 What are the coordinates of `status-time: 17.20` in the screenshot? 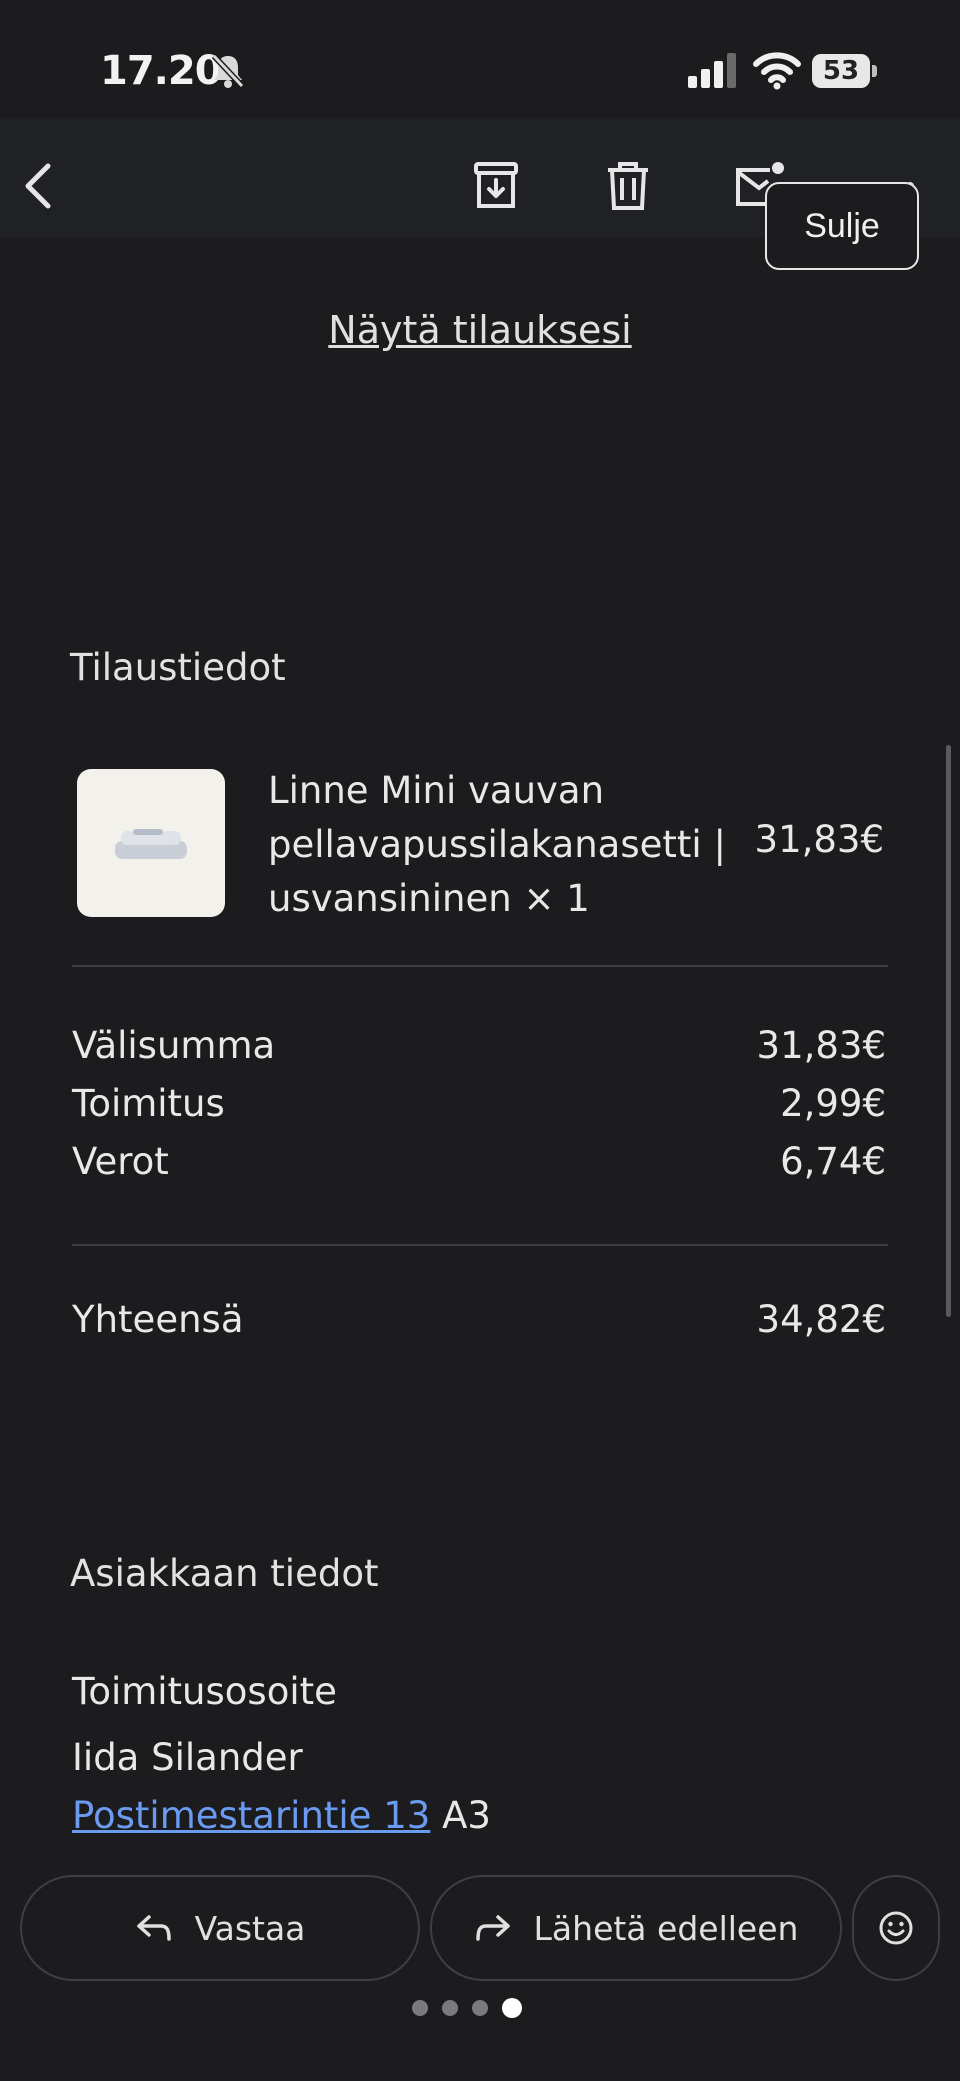 It's located at (161, 71).